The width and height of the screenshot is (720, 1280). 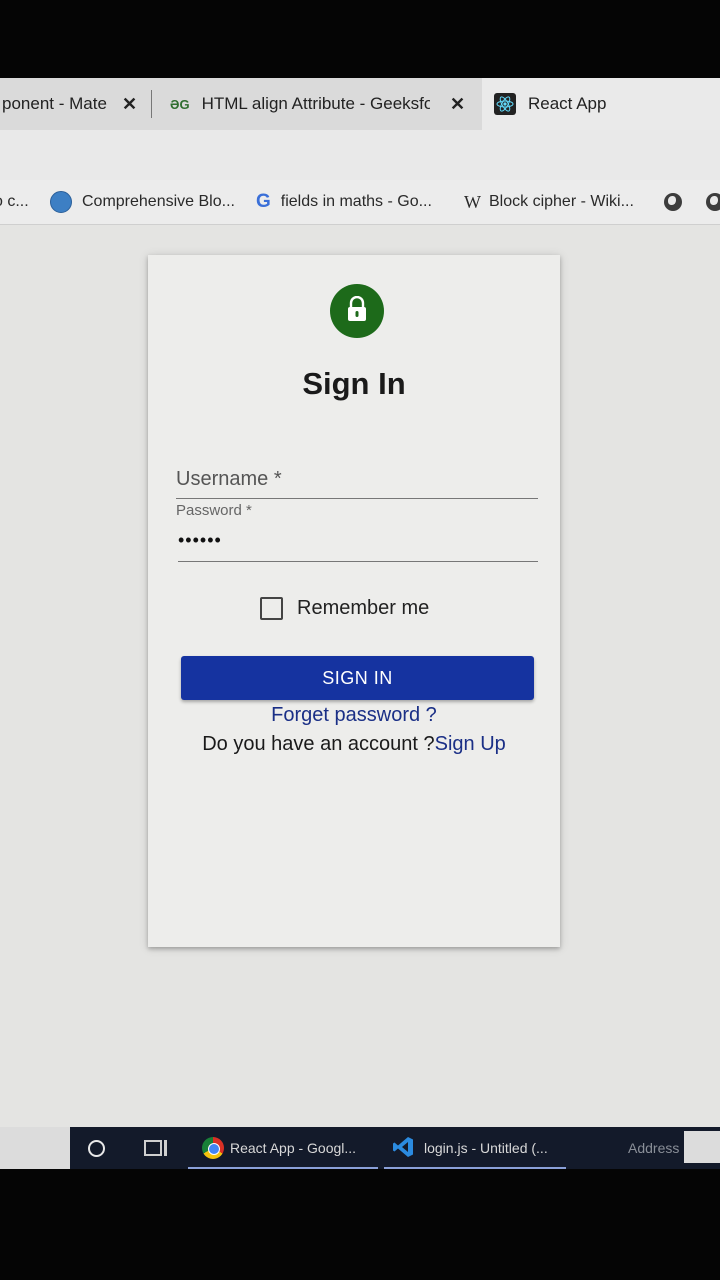 What do you see at coordinates (229, 479) in the screenshot?
I see `username-field: Username *` at bounding box center [229, 479].